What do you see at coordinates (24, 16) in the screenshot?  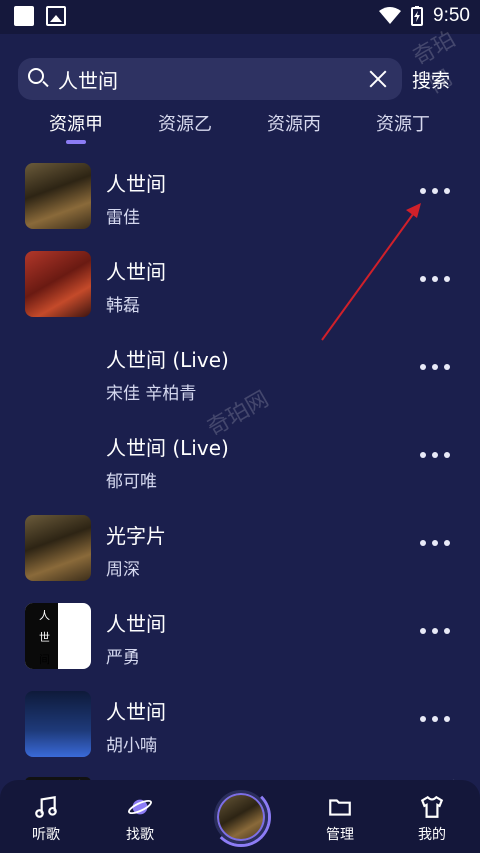 I see `notification-square-icon` at bounding box center [24, 16].